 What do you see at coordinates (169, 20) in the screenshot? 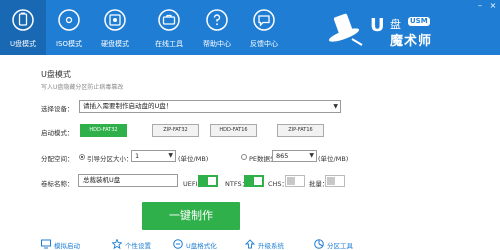
I see `toolbox-icon` at bounding box center [169, 20].